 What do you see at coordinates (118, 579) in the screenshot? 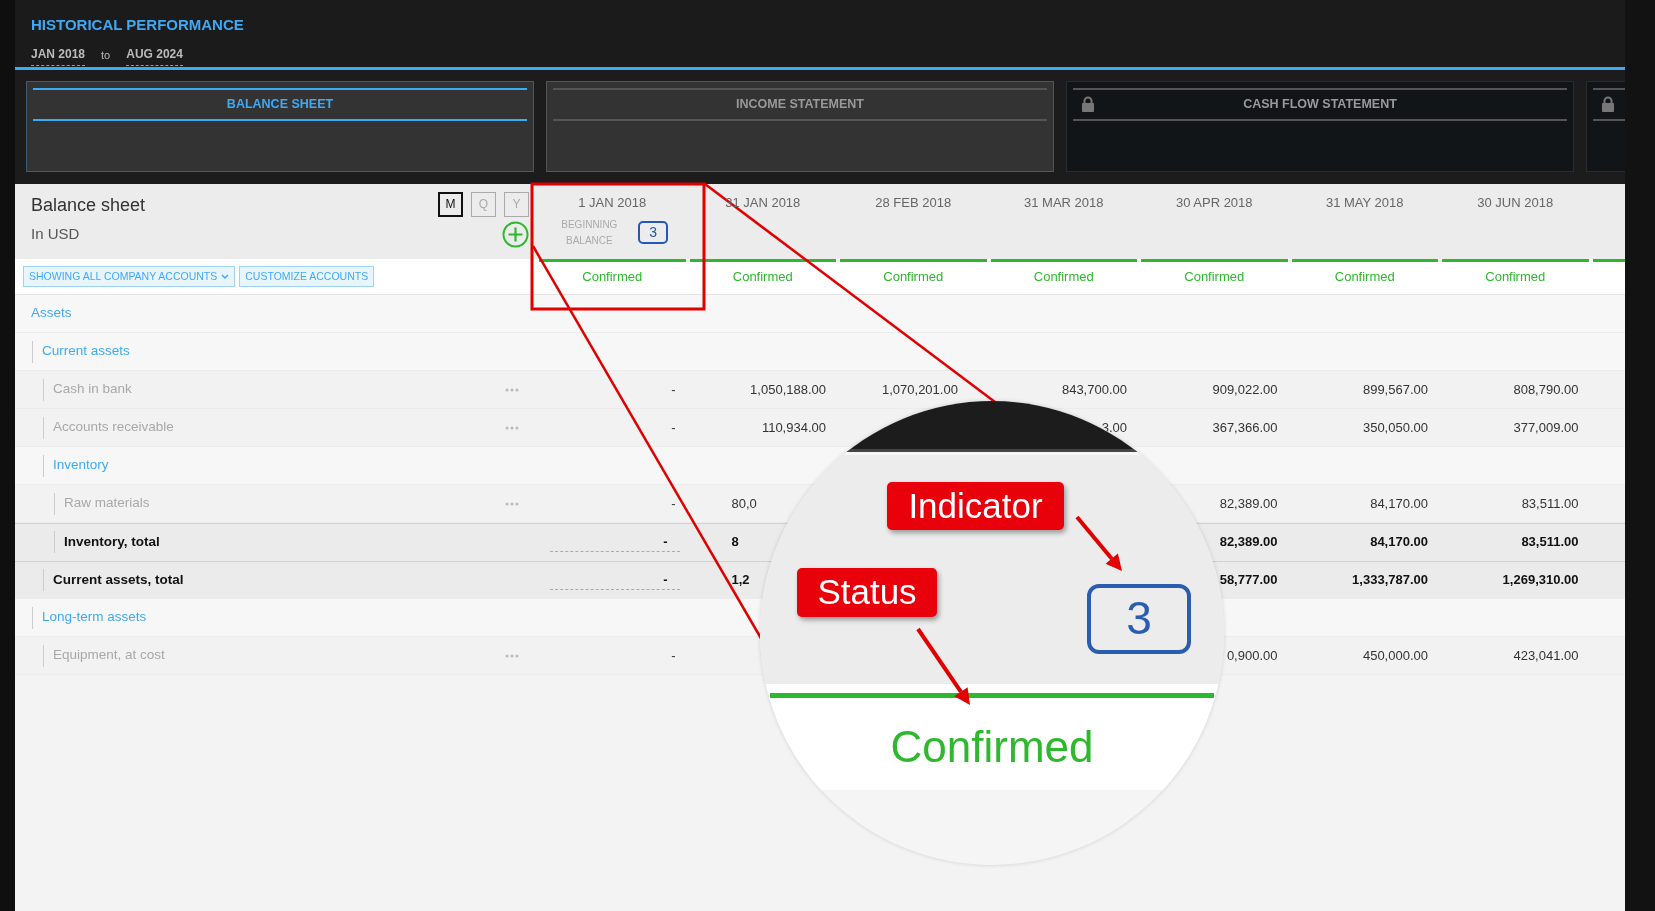
I see `total-label: Current assets, total` at bounding box center [118, 579].